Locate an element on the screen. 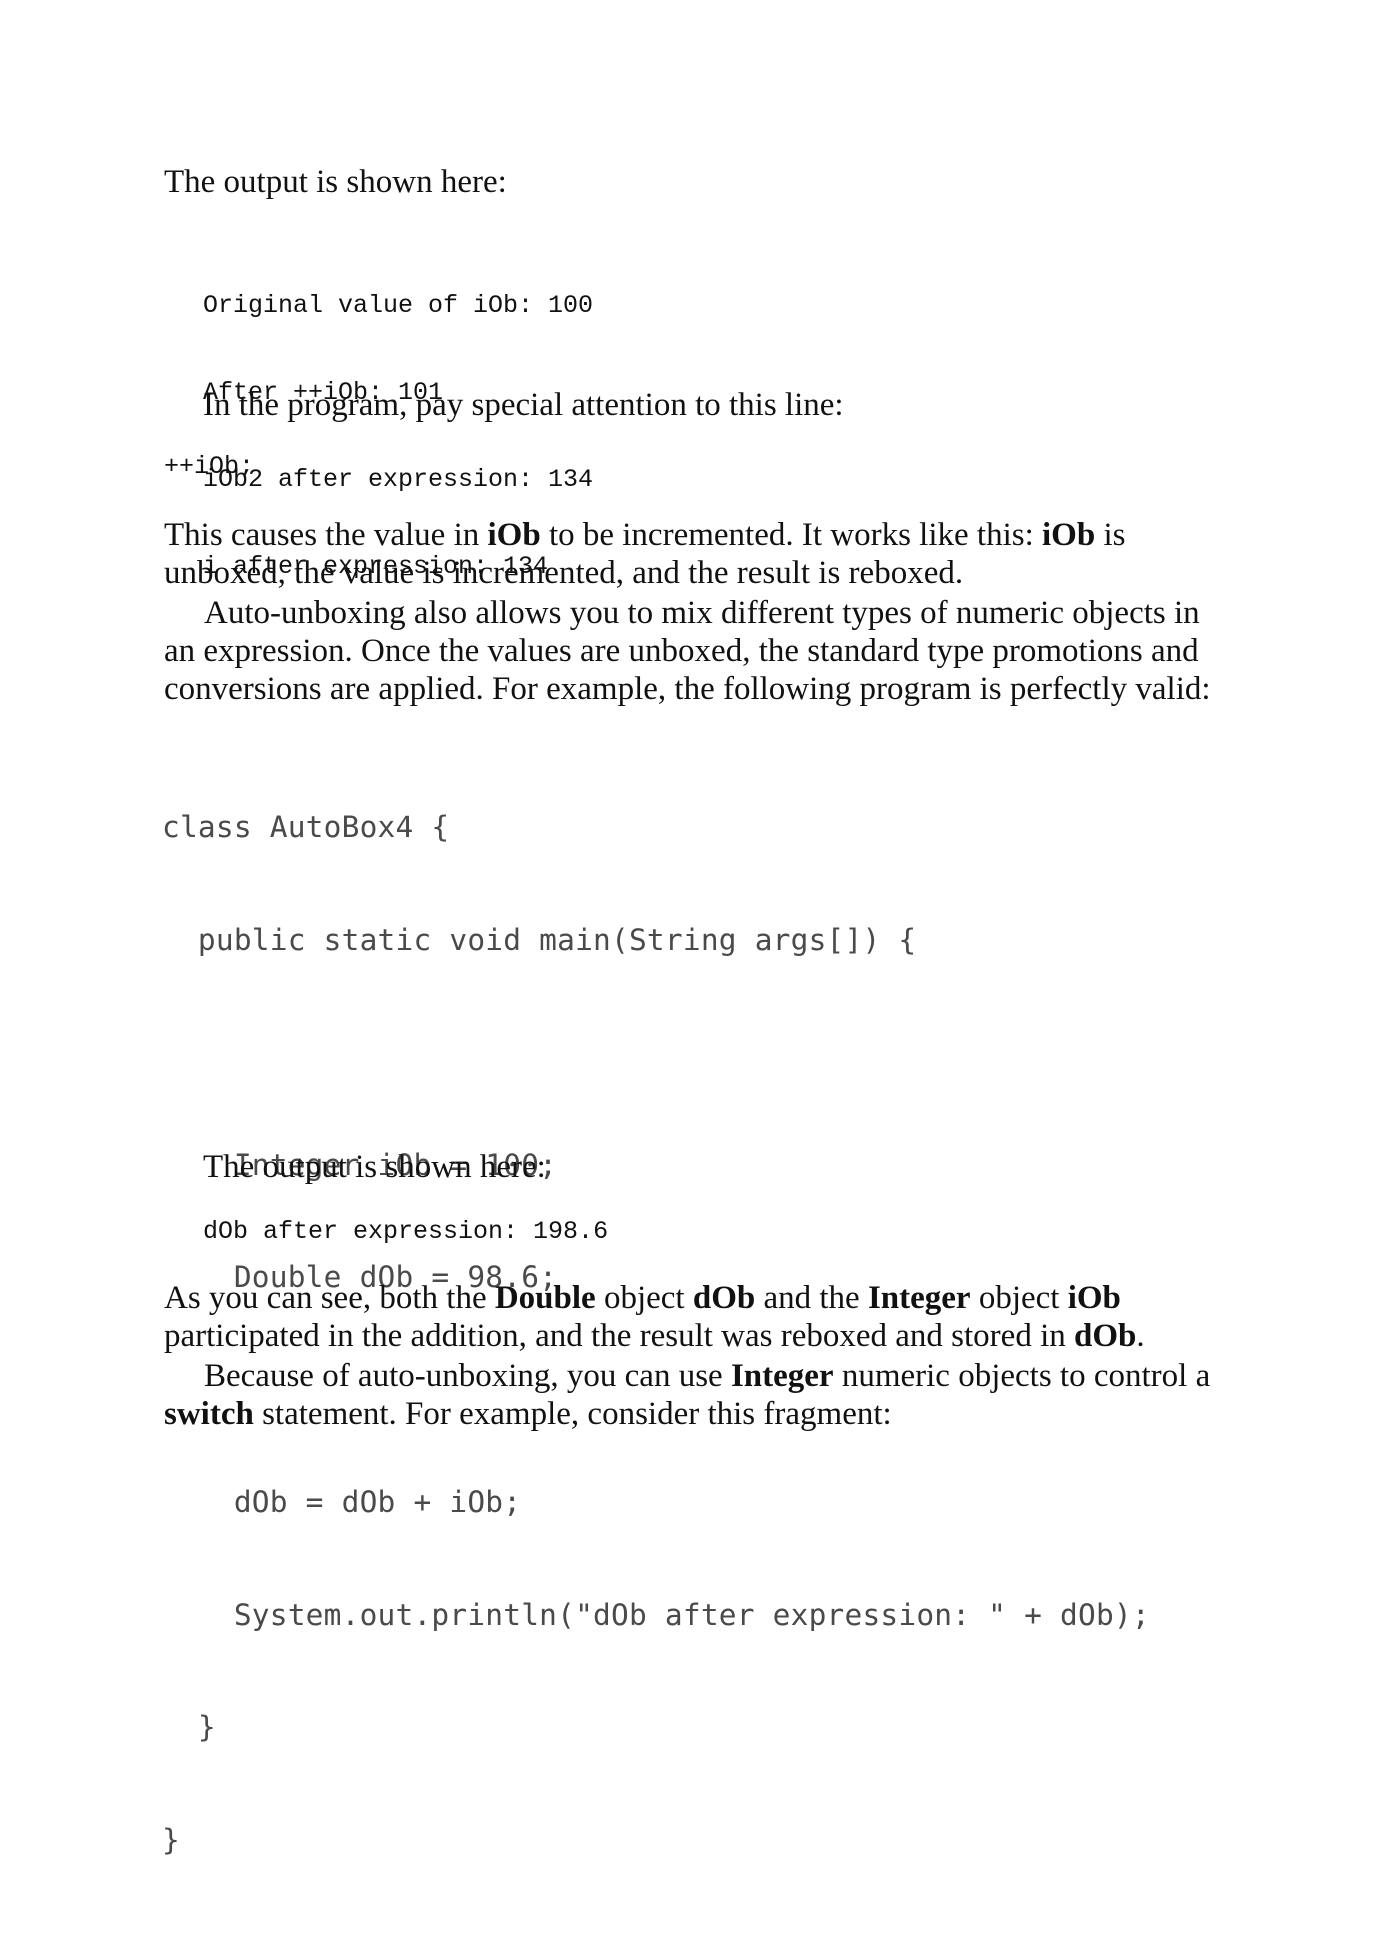 The width and height of the screenshot is (1390, 1934). bold-term: switch is located at coordinates (209, 1414).